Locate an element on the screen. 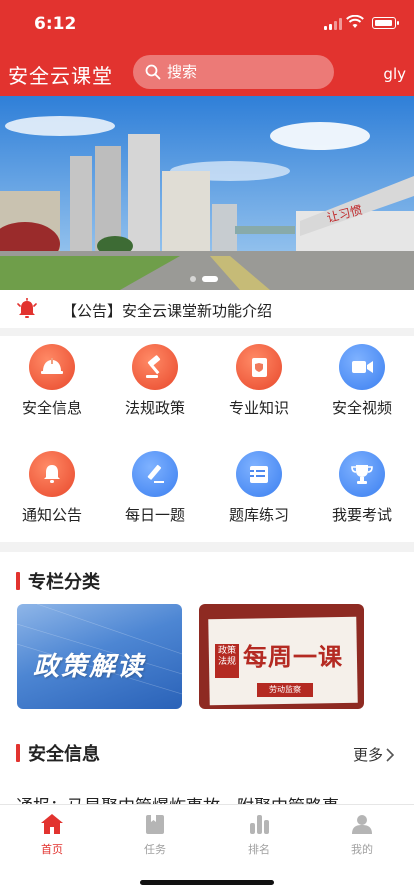 The height and width of the screenshot is (896, 414). notice-bar: 【公告】安全云课堂新功能介绍 is located at coordinates (207, 309).